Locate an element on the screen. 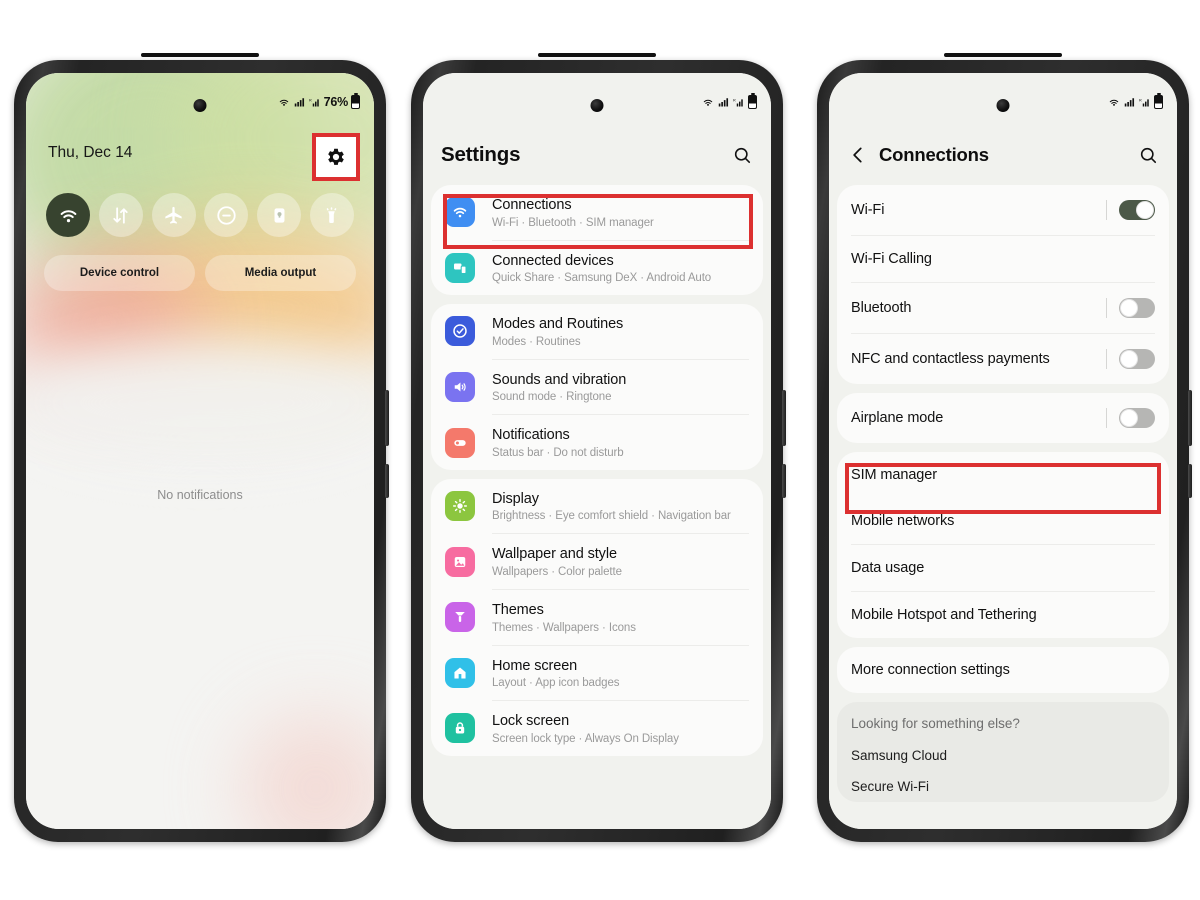 The image size is (1200, 900). connections-item-nfc: NFC and contactless payments is located at coordinates (1003, 359).